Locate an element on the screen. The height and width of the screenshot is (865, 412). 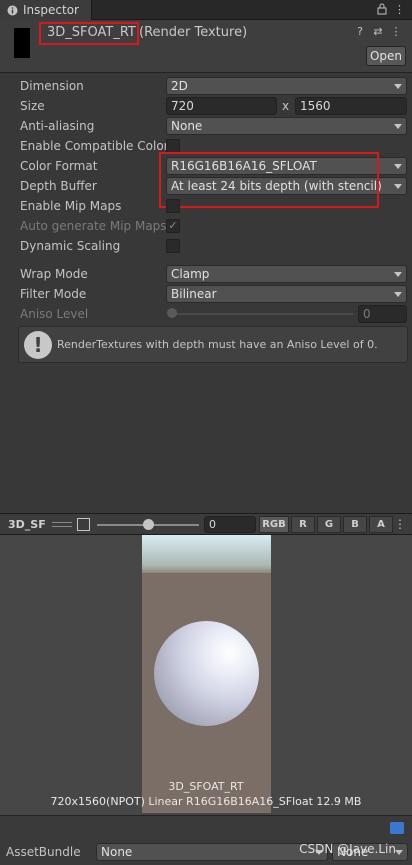
anti-aliasing-label: Anti-aliasing is located at coordinates (57, 126).